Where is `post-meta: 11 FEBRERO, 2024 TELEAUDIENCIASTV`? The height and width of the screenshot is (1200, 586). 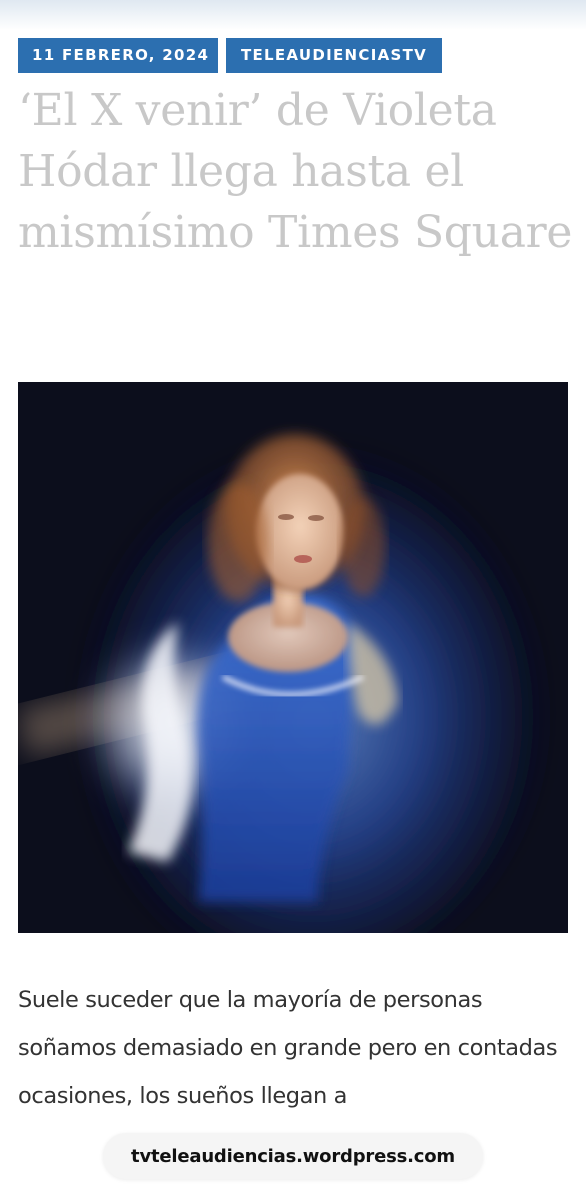
post-meta: 11 FEBRERO, 2024 TELEAUDIENCIASTV is located at coordinates (230, 55).